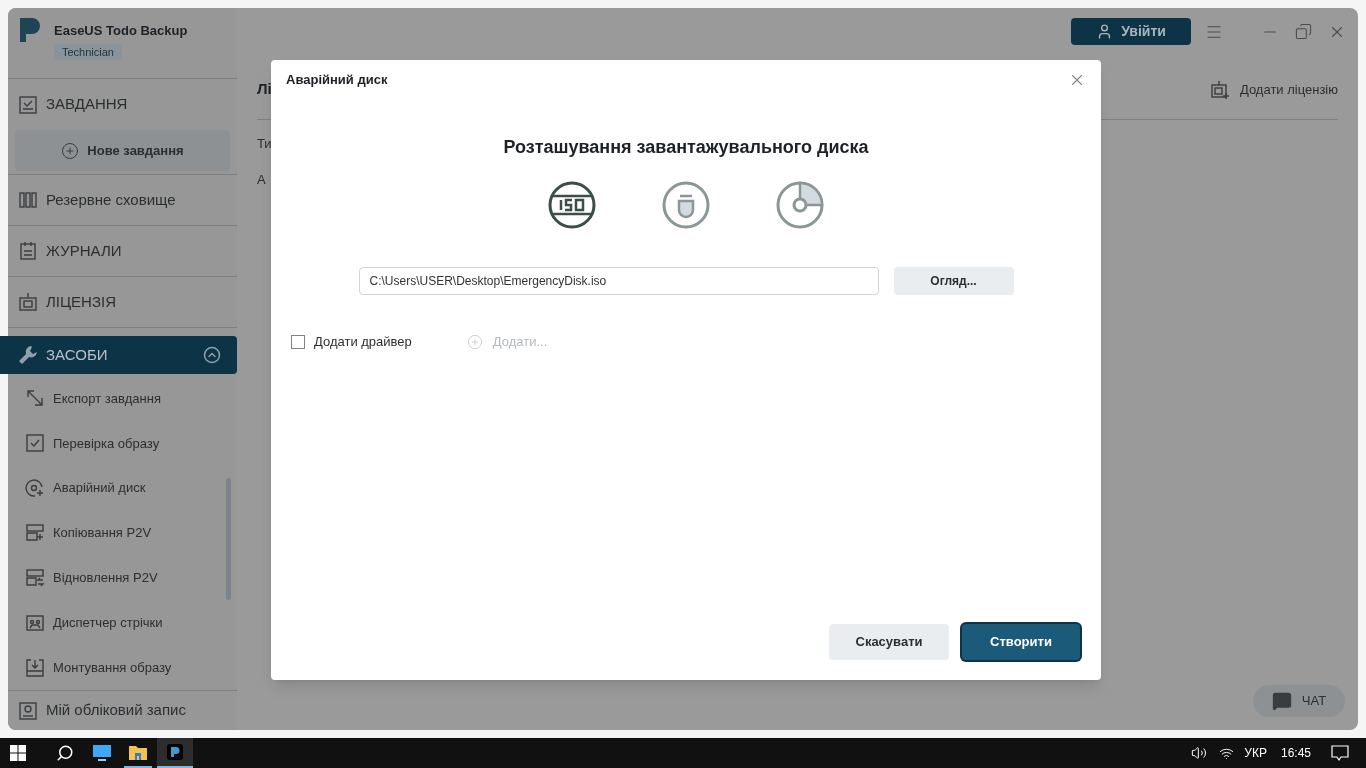  Describe the element at coordinates (116, 710) in the screenshot. I see `account-link: Мій обліковий запис` at that location.